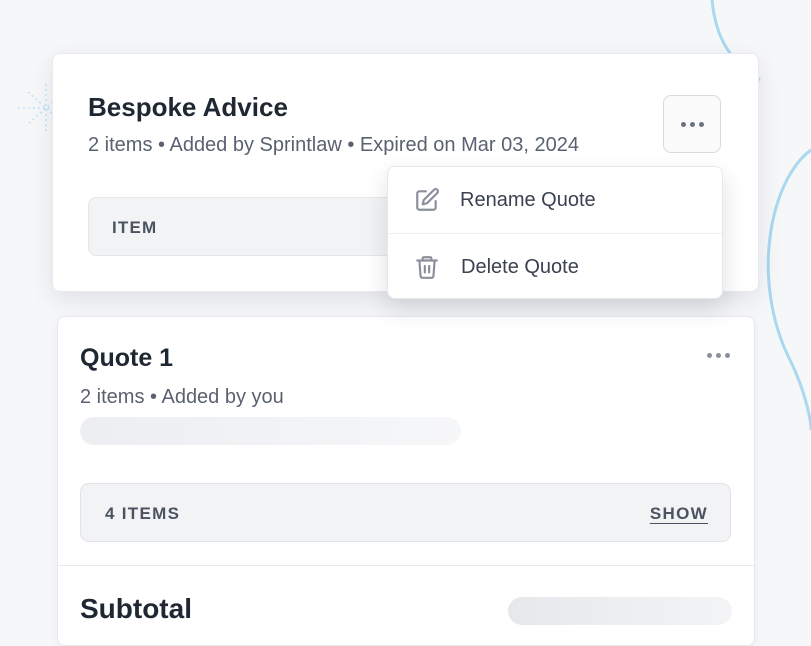 The width and height of the screenshot is (811, 646). I want to click on items-count-label: 4 ITEMS, so click(143, 513).